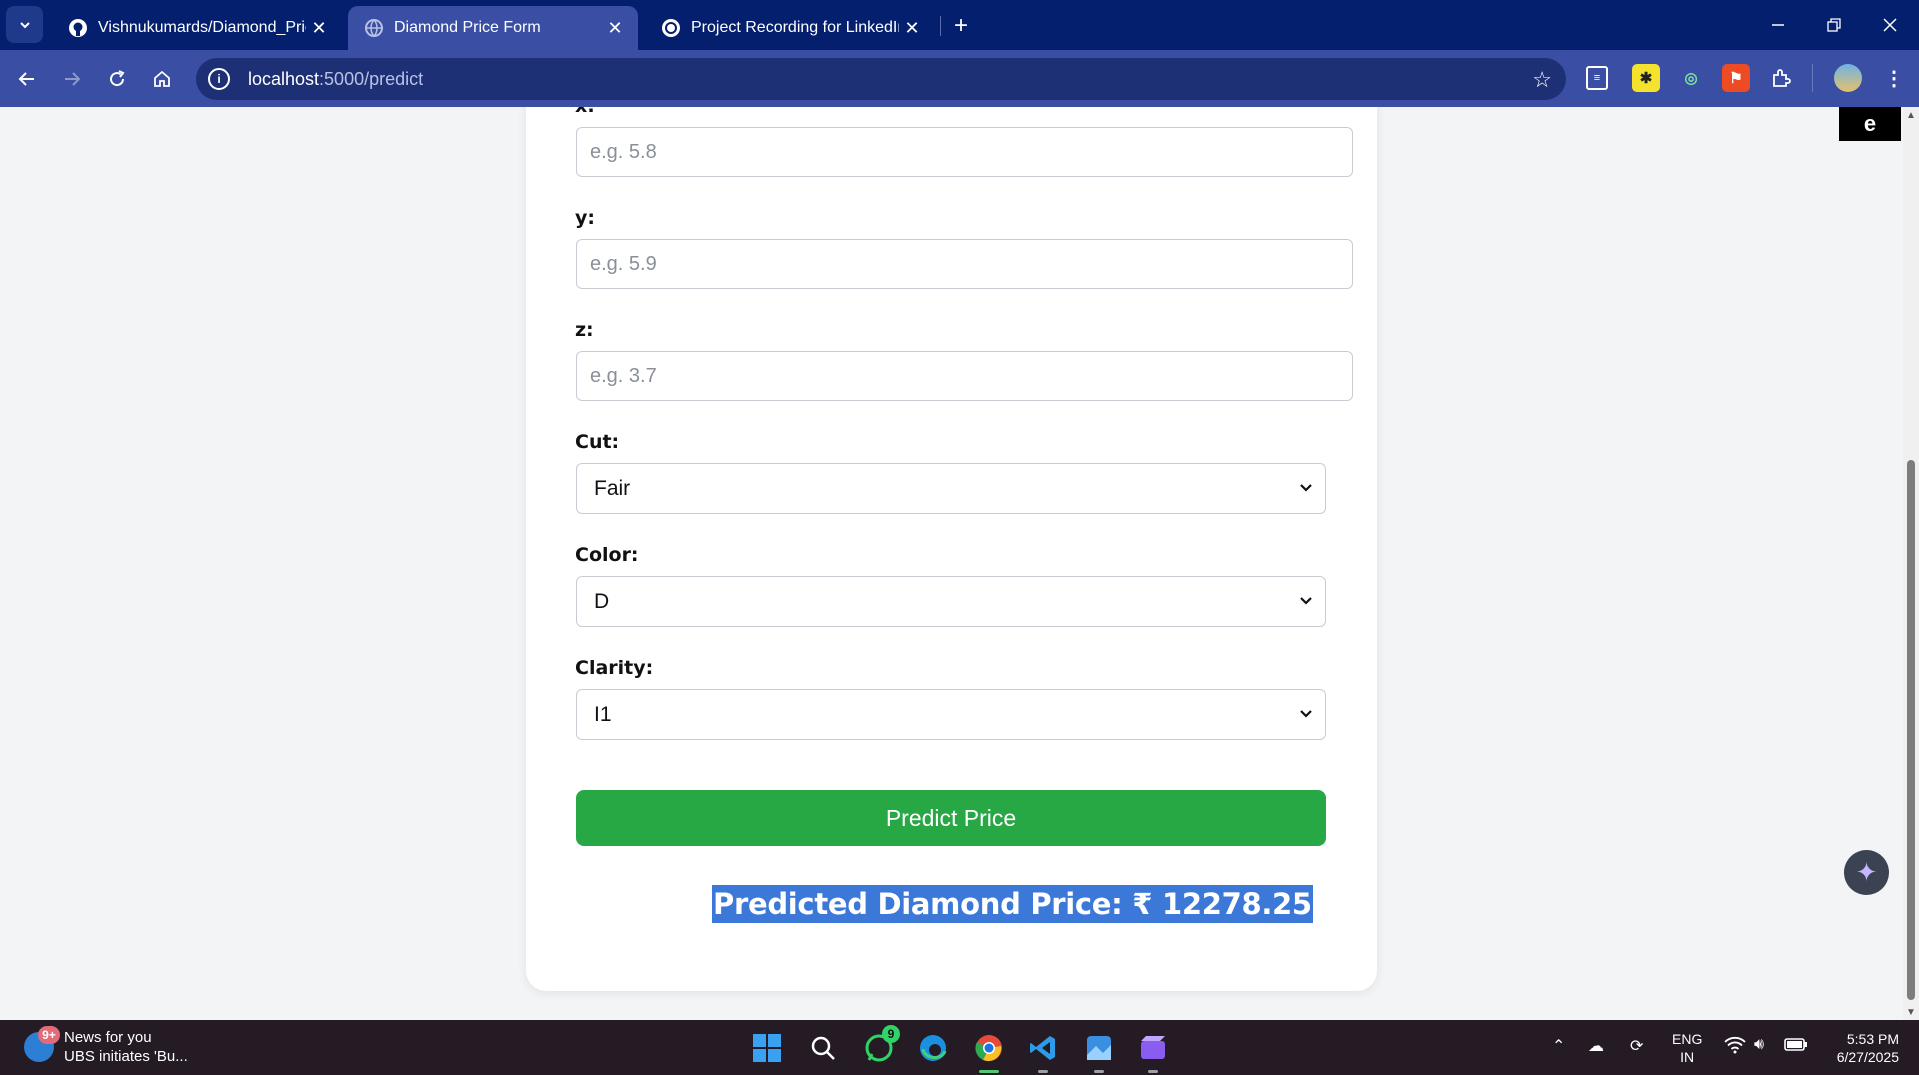 The width and height of the screenshot is (1919, 1075). I want to click on chatgpt-icon, so click(671, 28).